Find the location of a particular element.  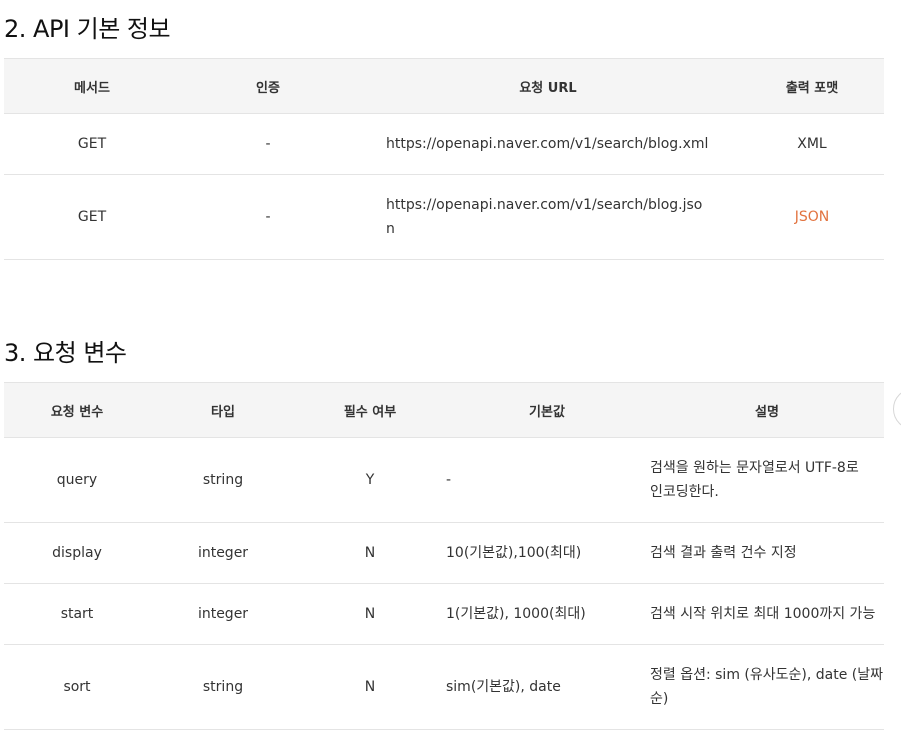

param-desc-cell: 검색 시작 위치로 최대 1000까지 가능 is located at coordinates (767, 614).